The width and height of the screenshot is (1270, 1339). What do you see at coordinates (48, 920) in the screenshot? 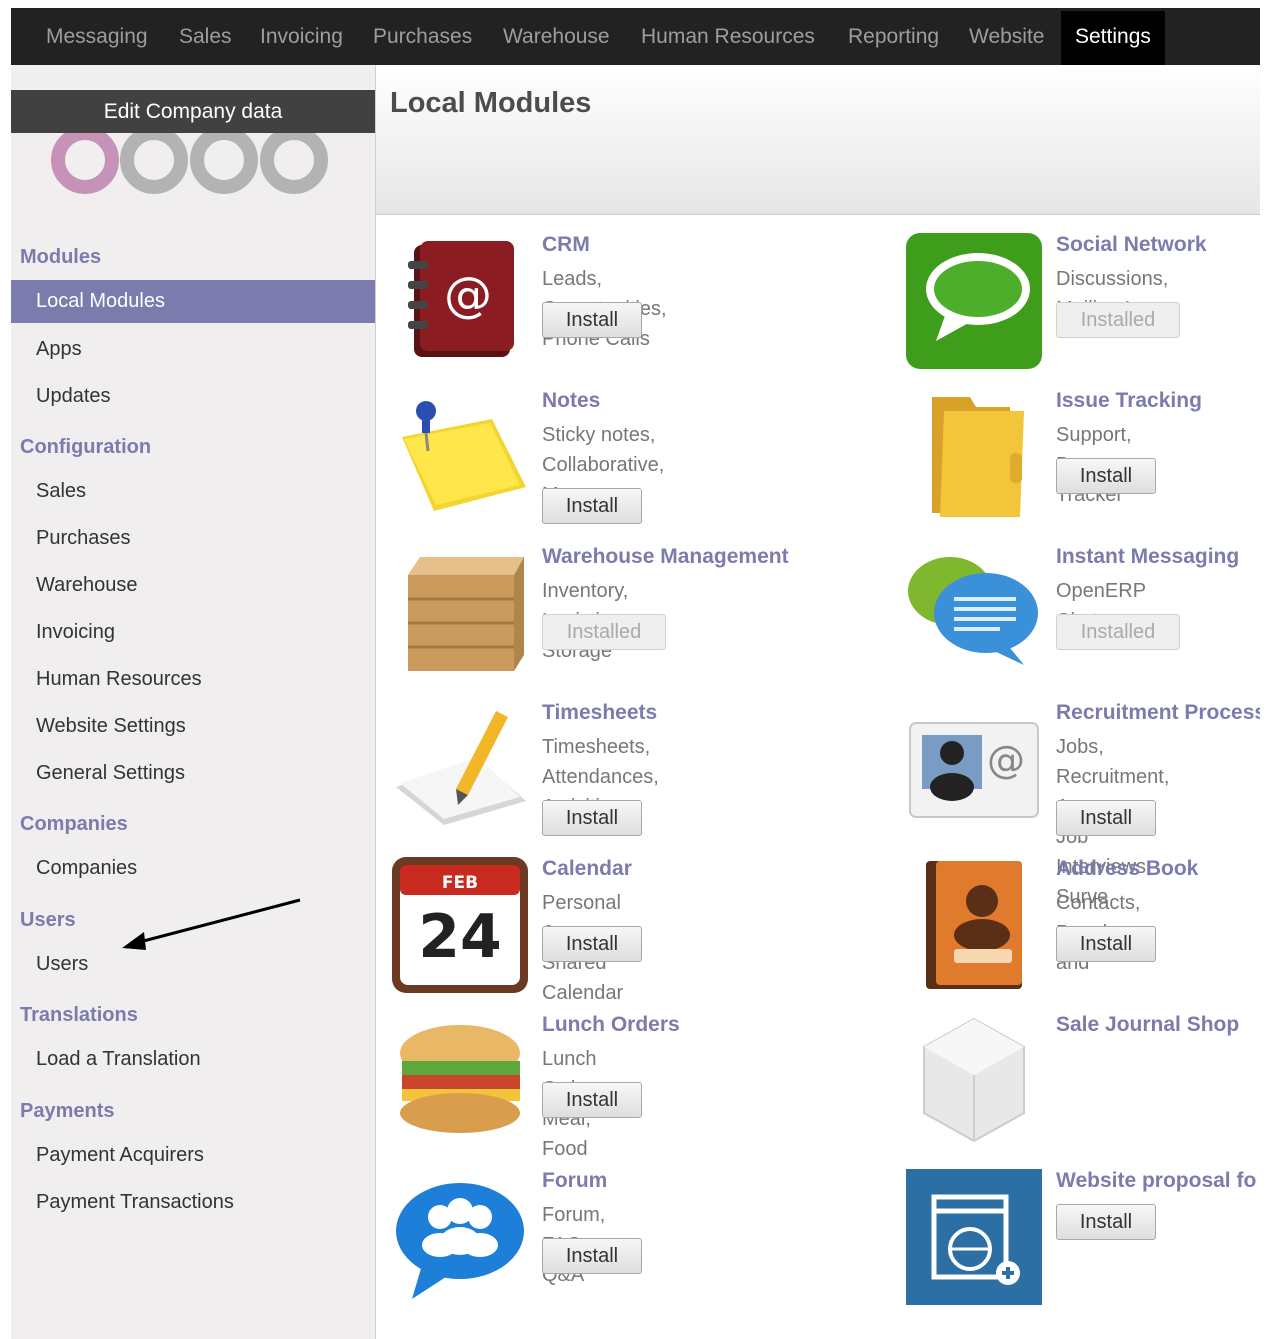
I see `section-users: Users` at bounding box center [48, 920].